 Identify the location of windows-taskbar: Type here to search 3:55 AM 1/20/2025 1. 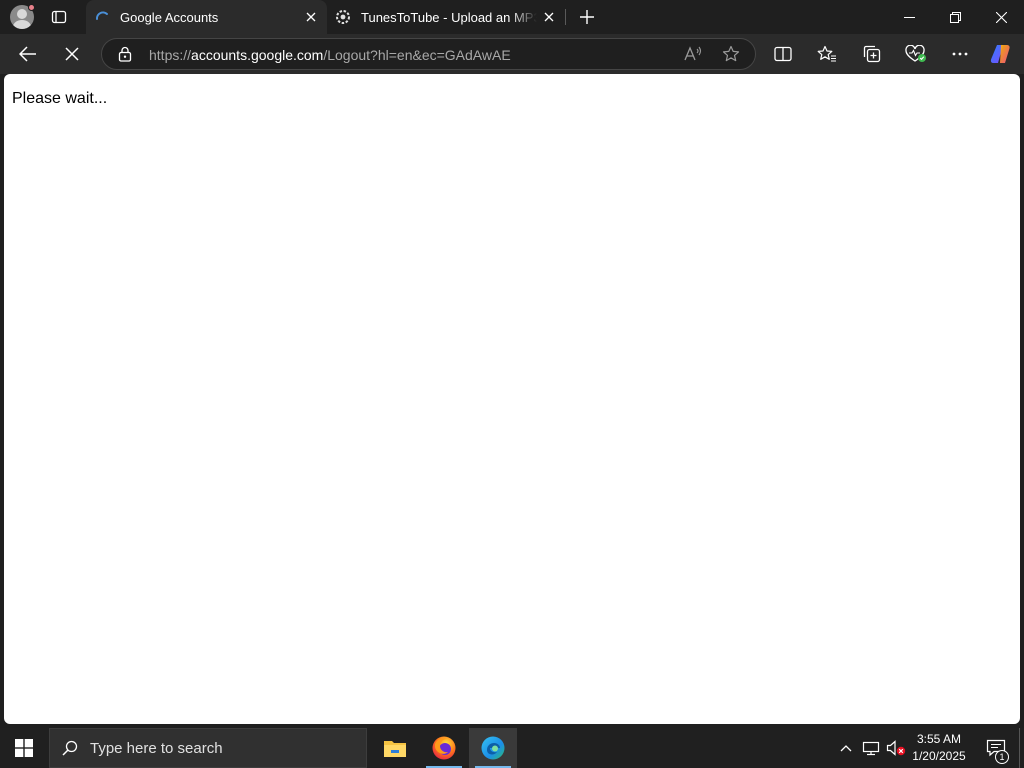
(512, 748).